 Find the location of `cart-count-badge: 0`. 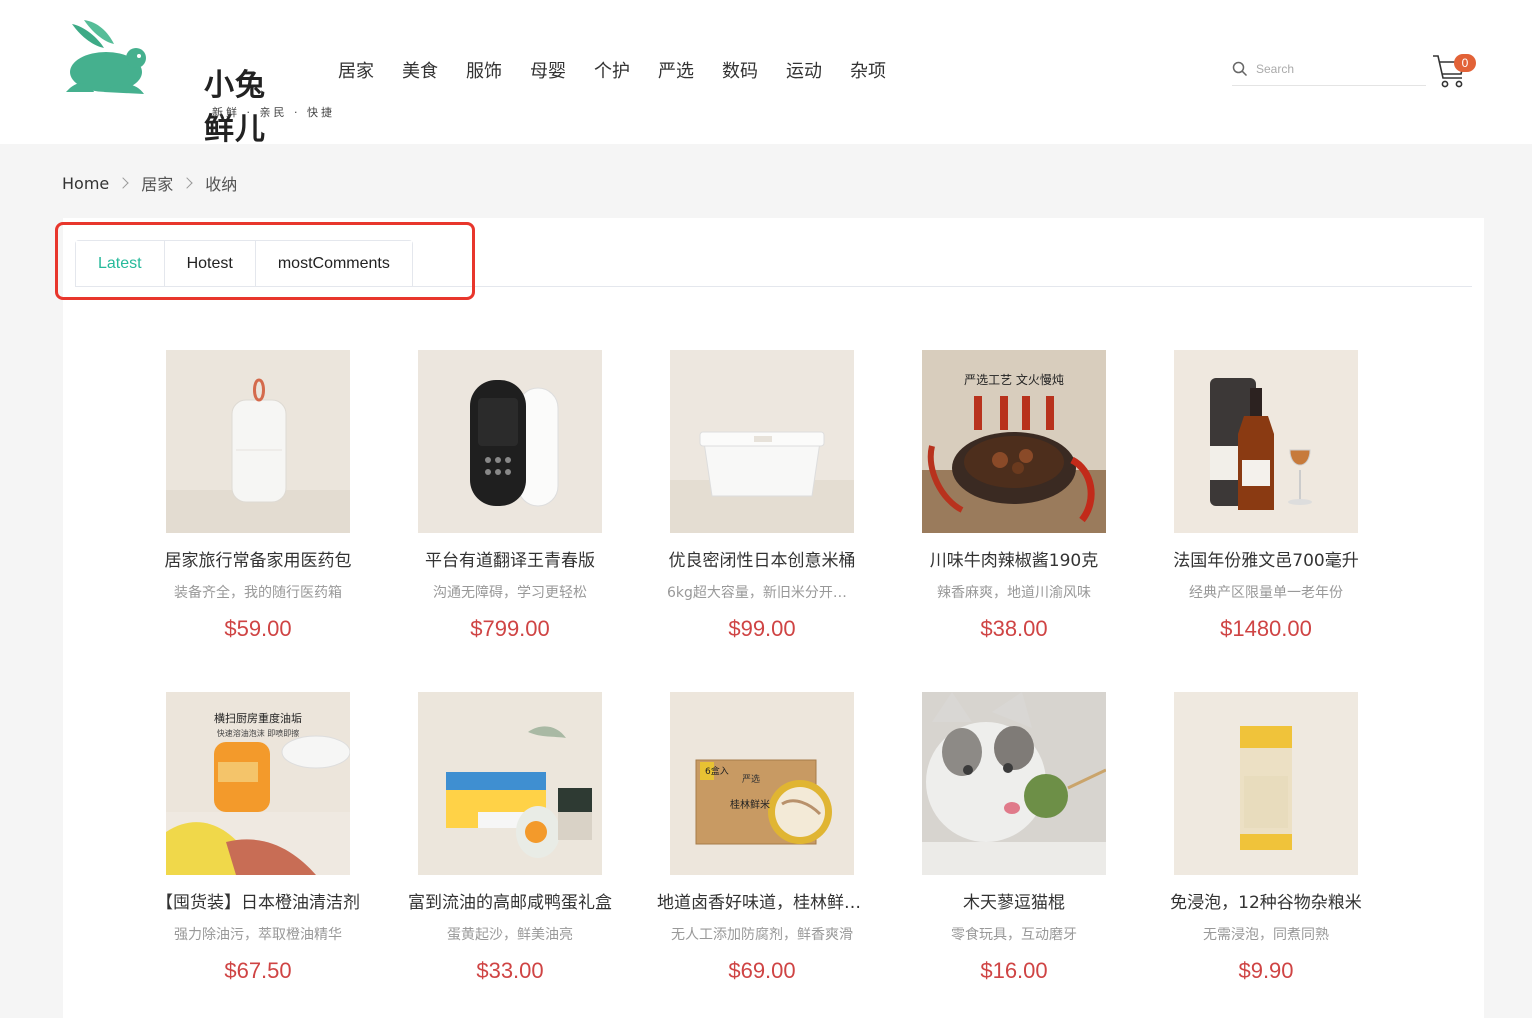

cart-count-badge: 0 is located at coordinates (1465, 63).